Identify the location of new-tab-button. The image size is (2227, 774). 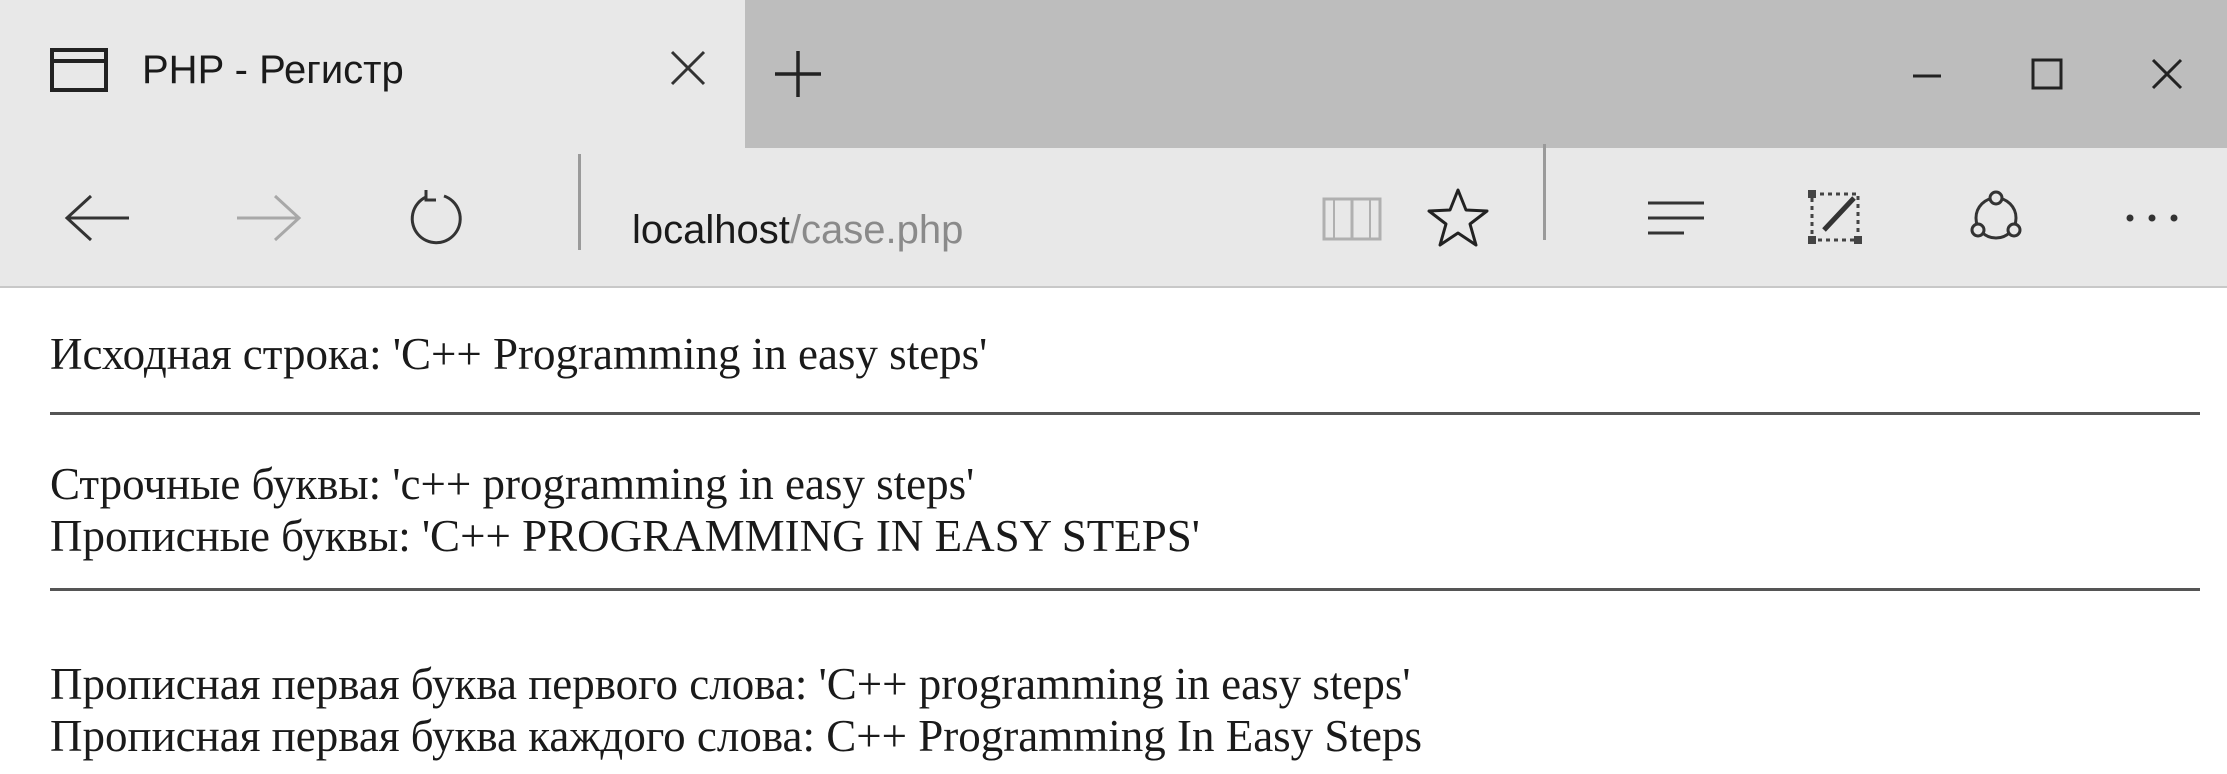
(798, 74).